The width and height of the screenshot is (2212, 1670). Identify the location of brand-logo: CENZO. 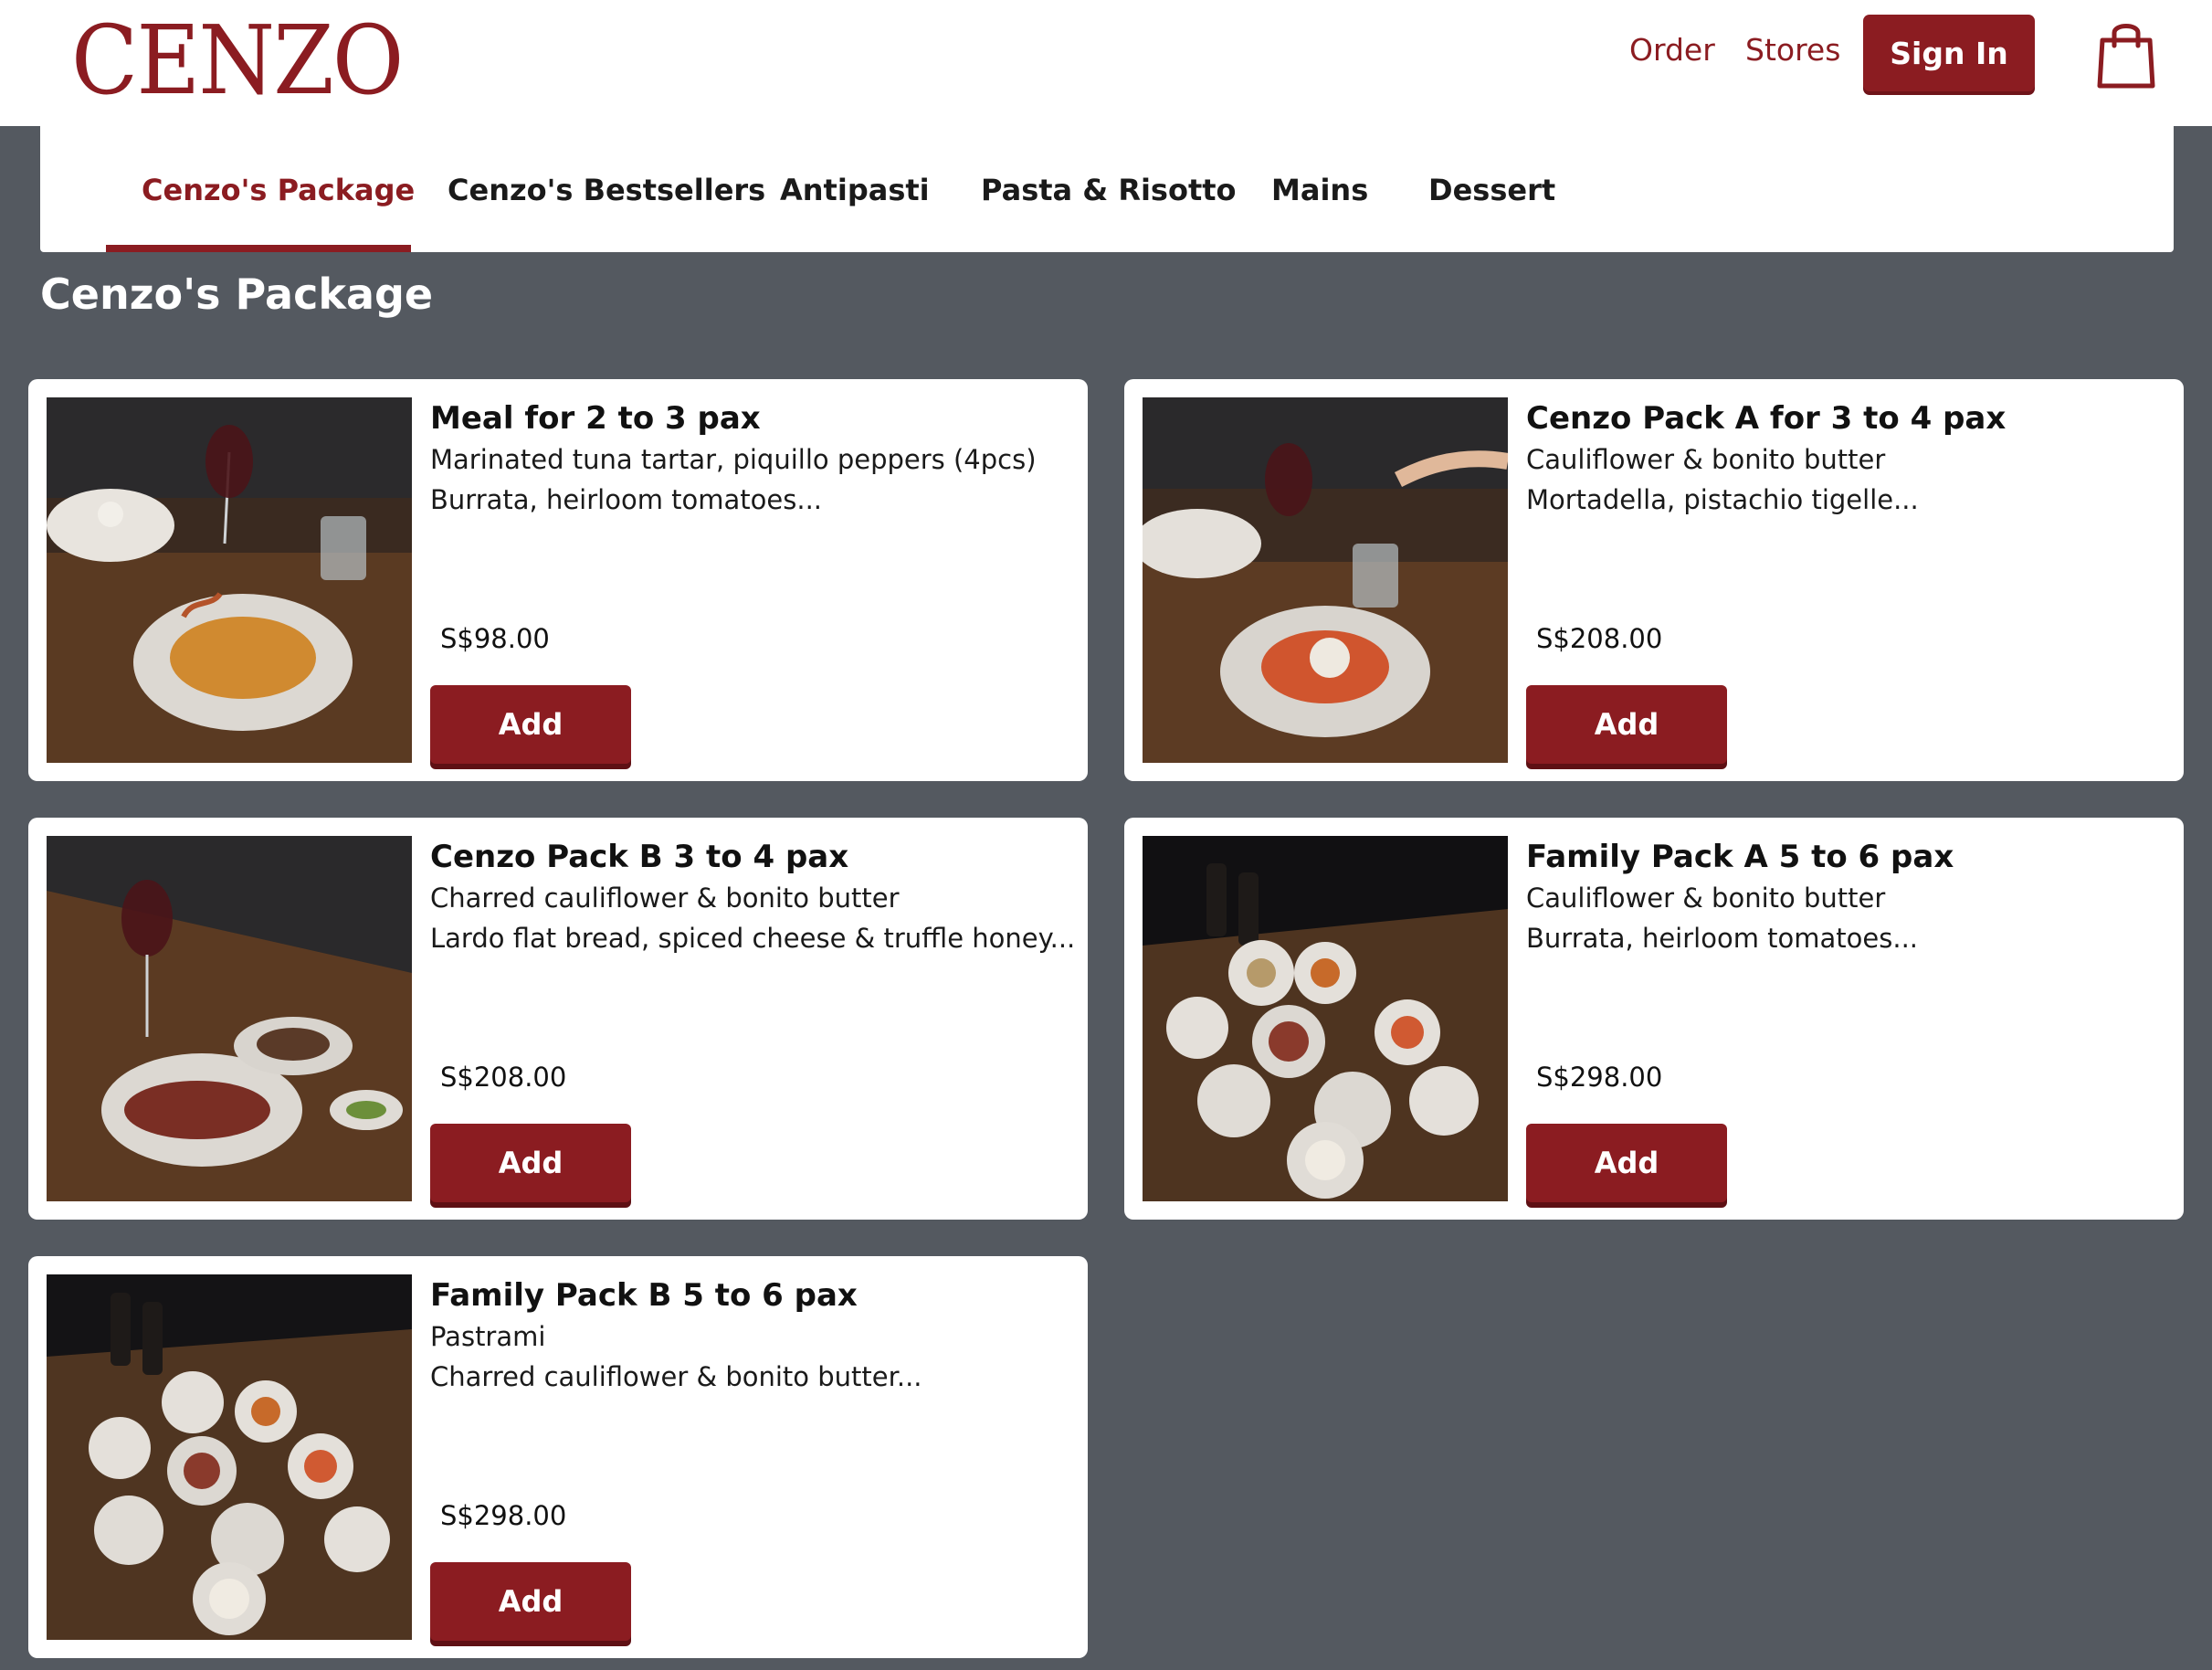
(238, 60).